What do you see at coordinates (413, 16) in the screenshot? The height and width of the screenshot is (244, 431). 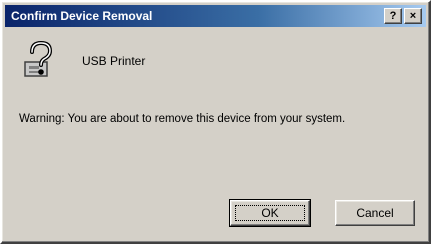 I see `close-button: ×` at bounding box center [413, 16].